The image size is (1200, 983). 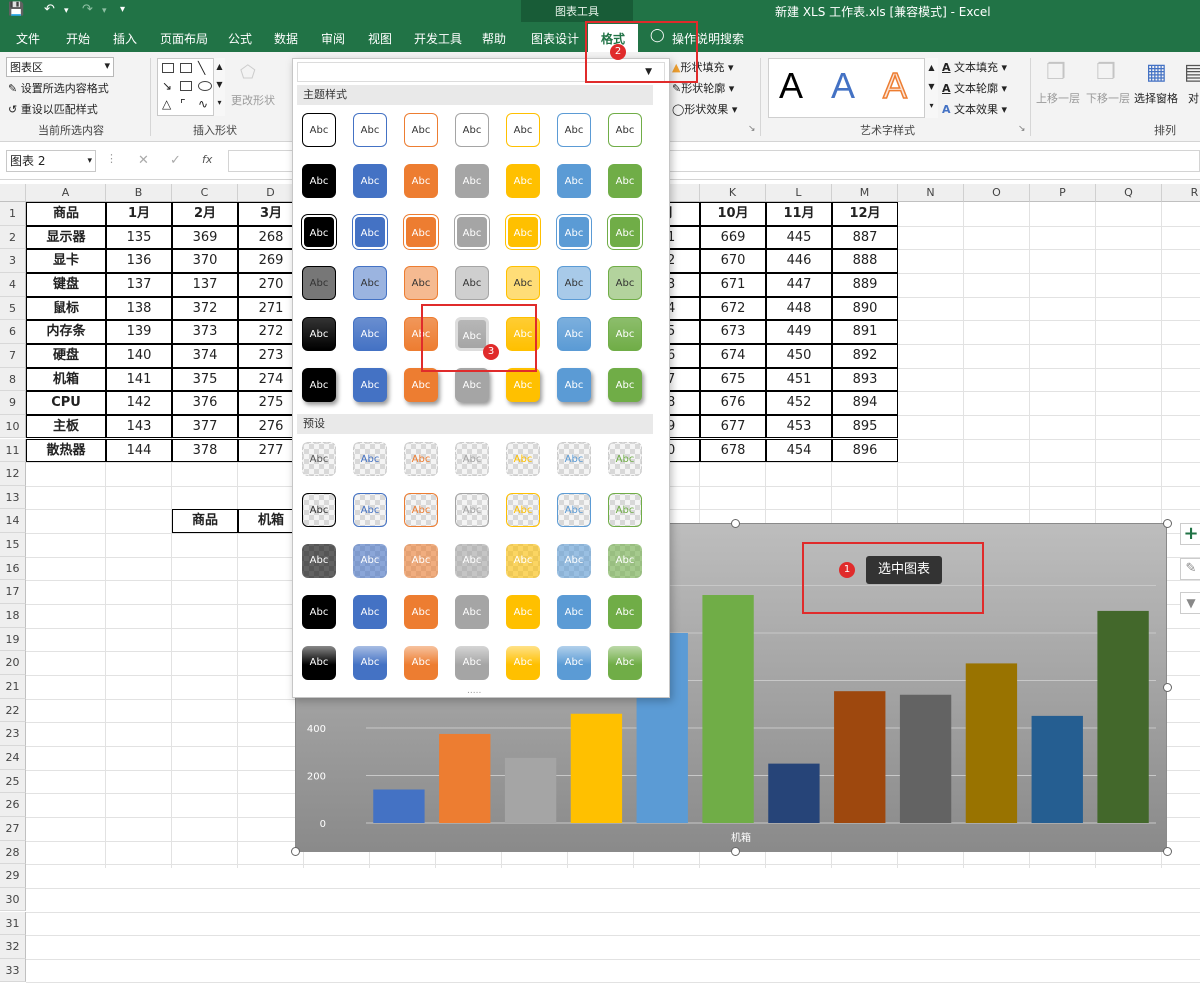 What do you see at coordinates (13, 852) in the screenshot?
I see `row-header: 28` at bounding box center [13, 852].